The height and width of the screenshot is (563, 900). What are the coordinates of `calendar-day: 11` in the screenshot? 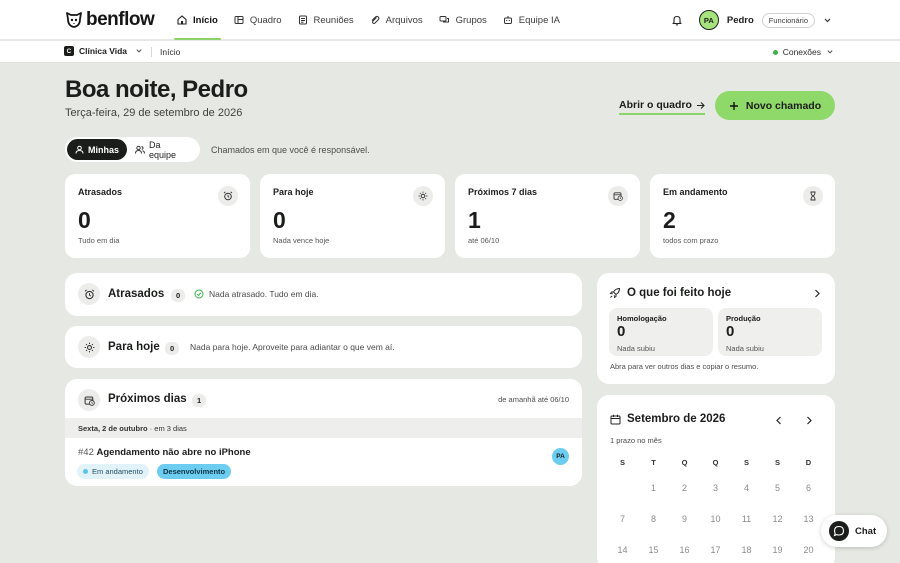 It's located at (746, 518).